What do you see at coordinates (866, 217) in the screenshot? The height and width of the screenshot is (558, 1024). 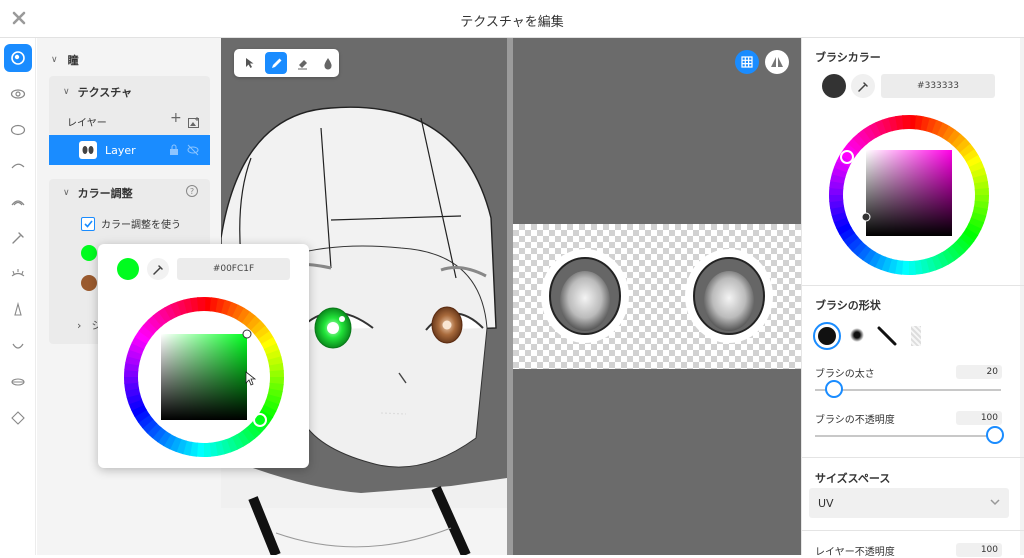 I see `brush-sv-handle` at bounding box center [866, 217].